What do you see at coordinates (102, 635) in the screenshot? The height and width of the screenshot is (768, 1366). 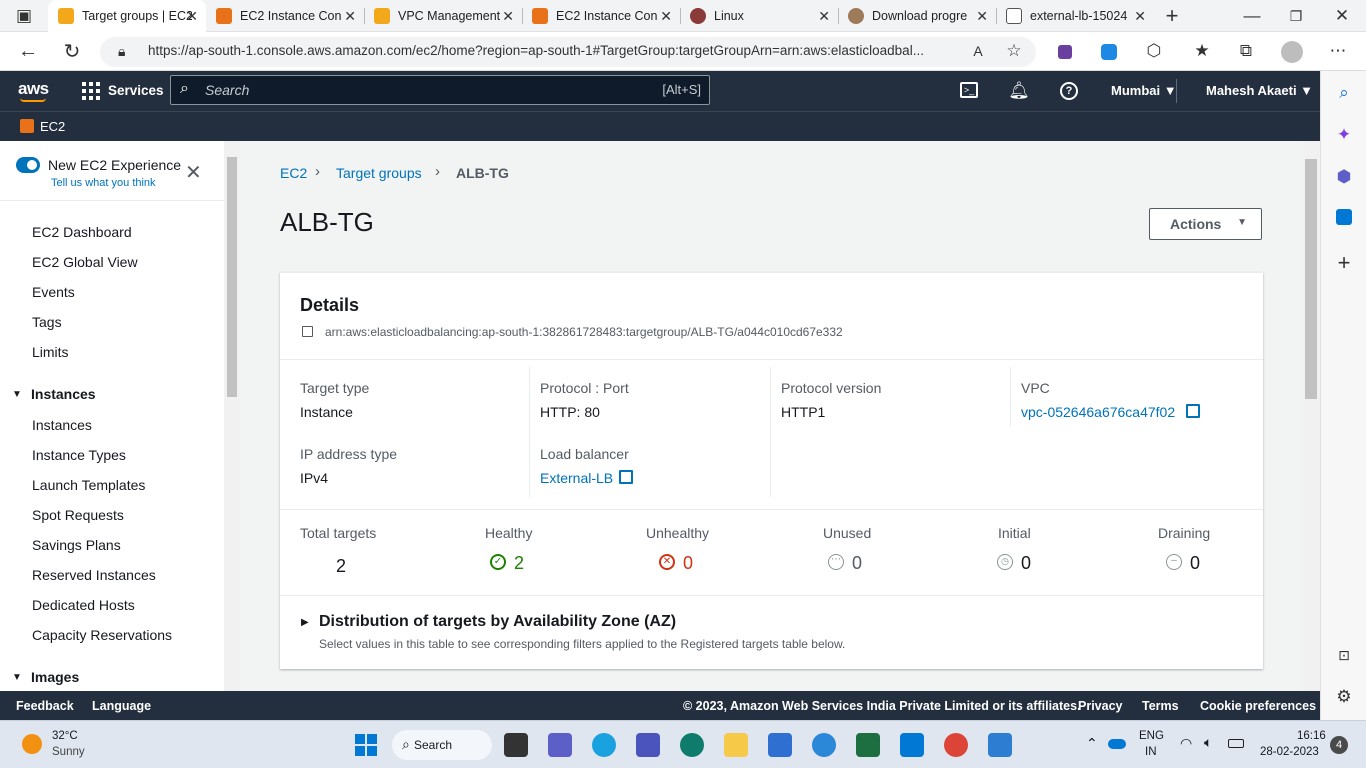 I see `sidebar-item-capacity-reservations: Capacity Reservations` at bounding box center [102, 635].